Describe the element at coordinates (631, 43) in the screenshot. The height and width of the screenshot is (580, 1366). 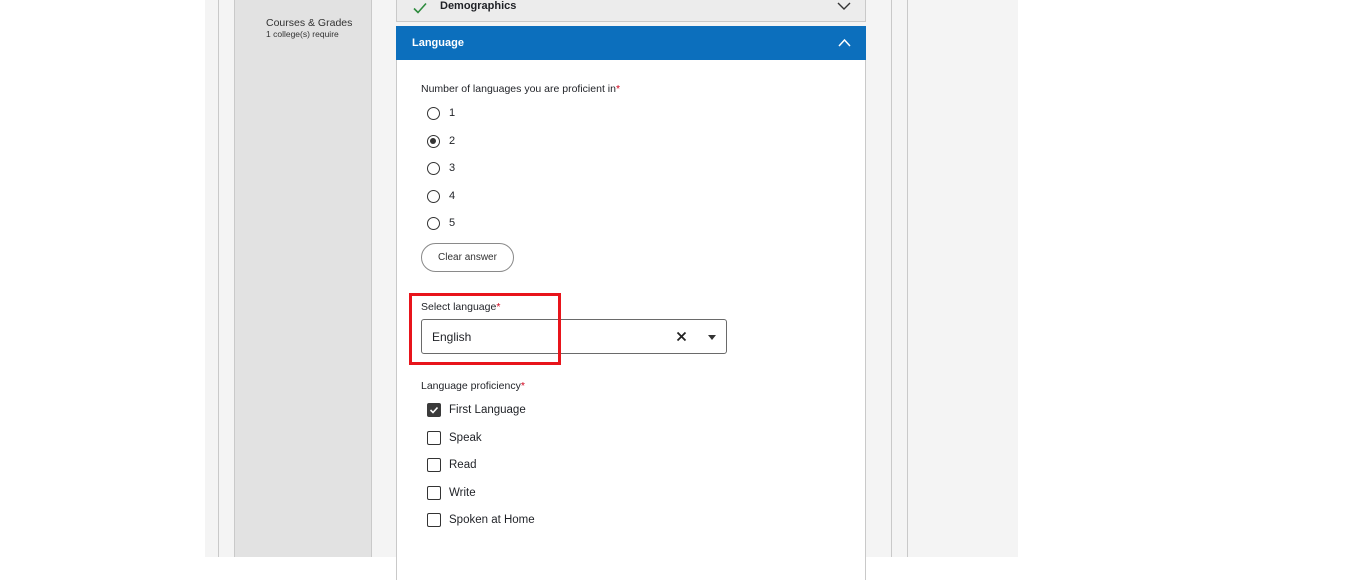
I see `section-language-header: Language` at that location.